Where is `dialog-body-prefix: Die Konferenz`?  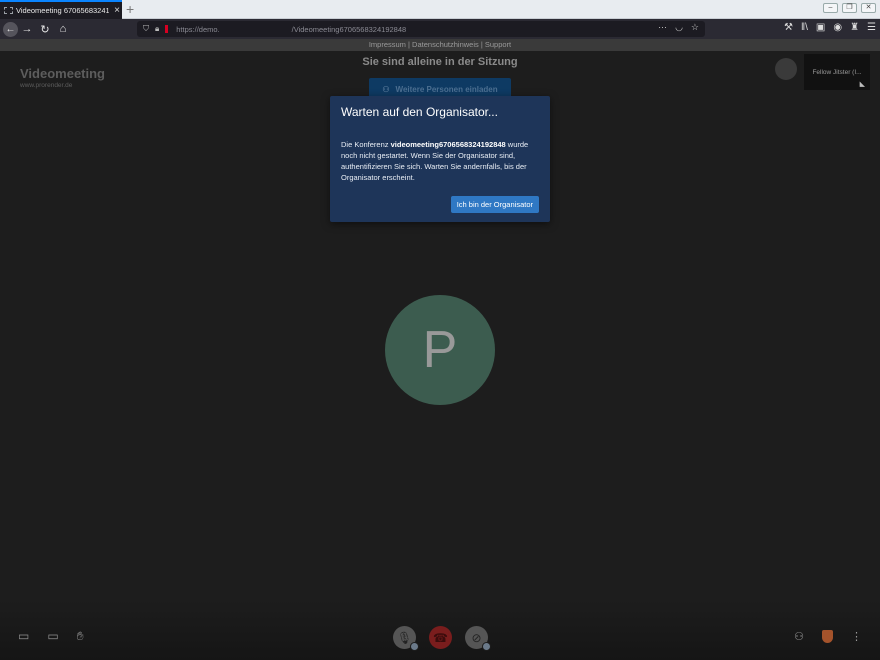 dialog-body-prefix: Die Konferenz is located at coordinates (366, 144).